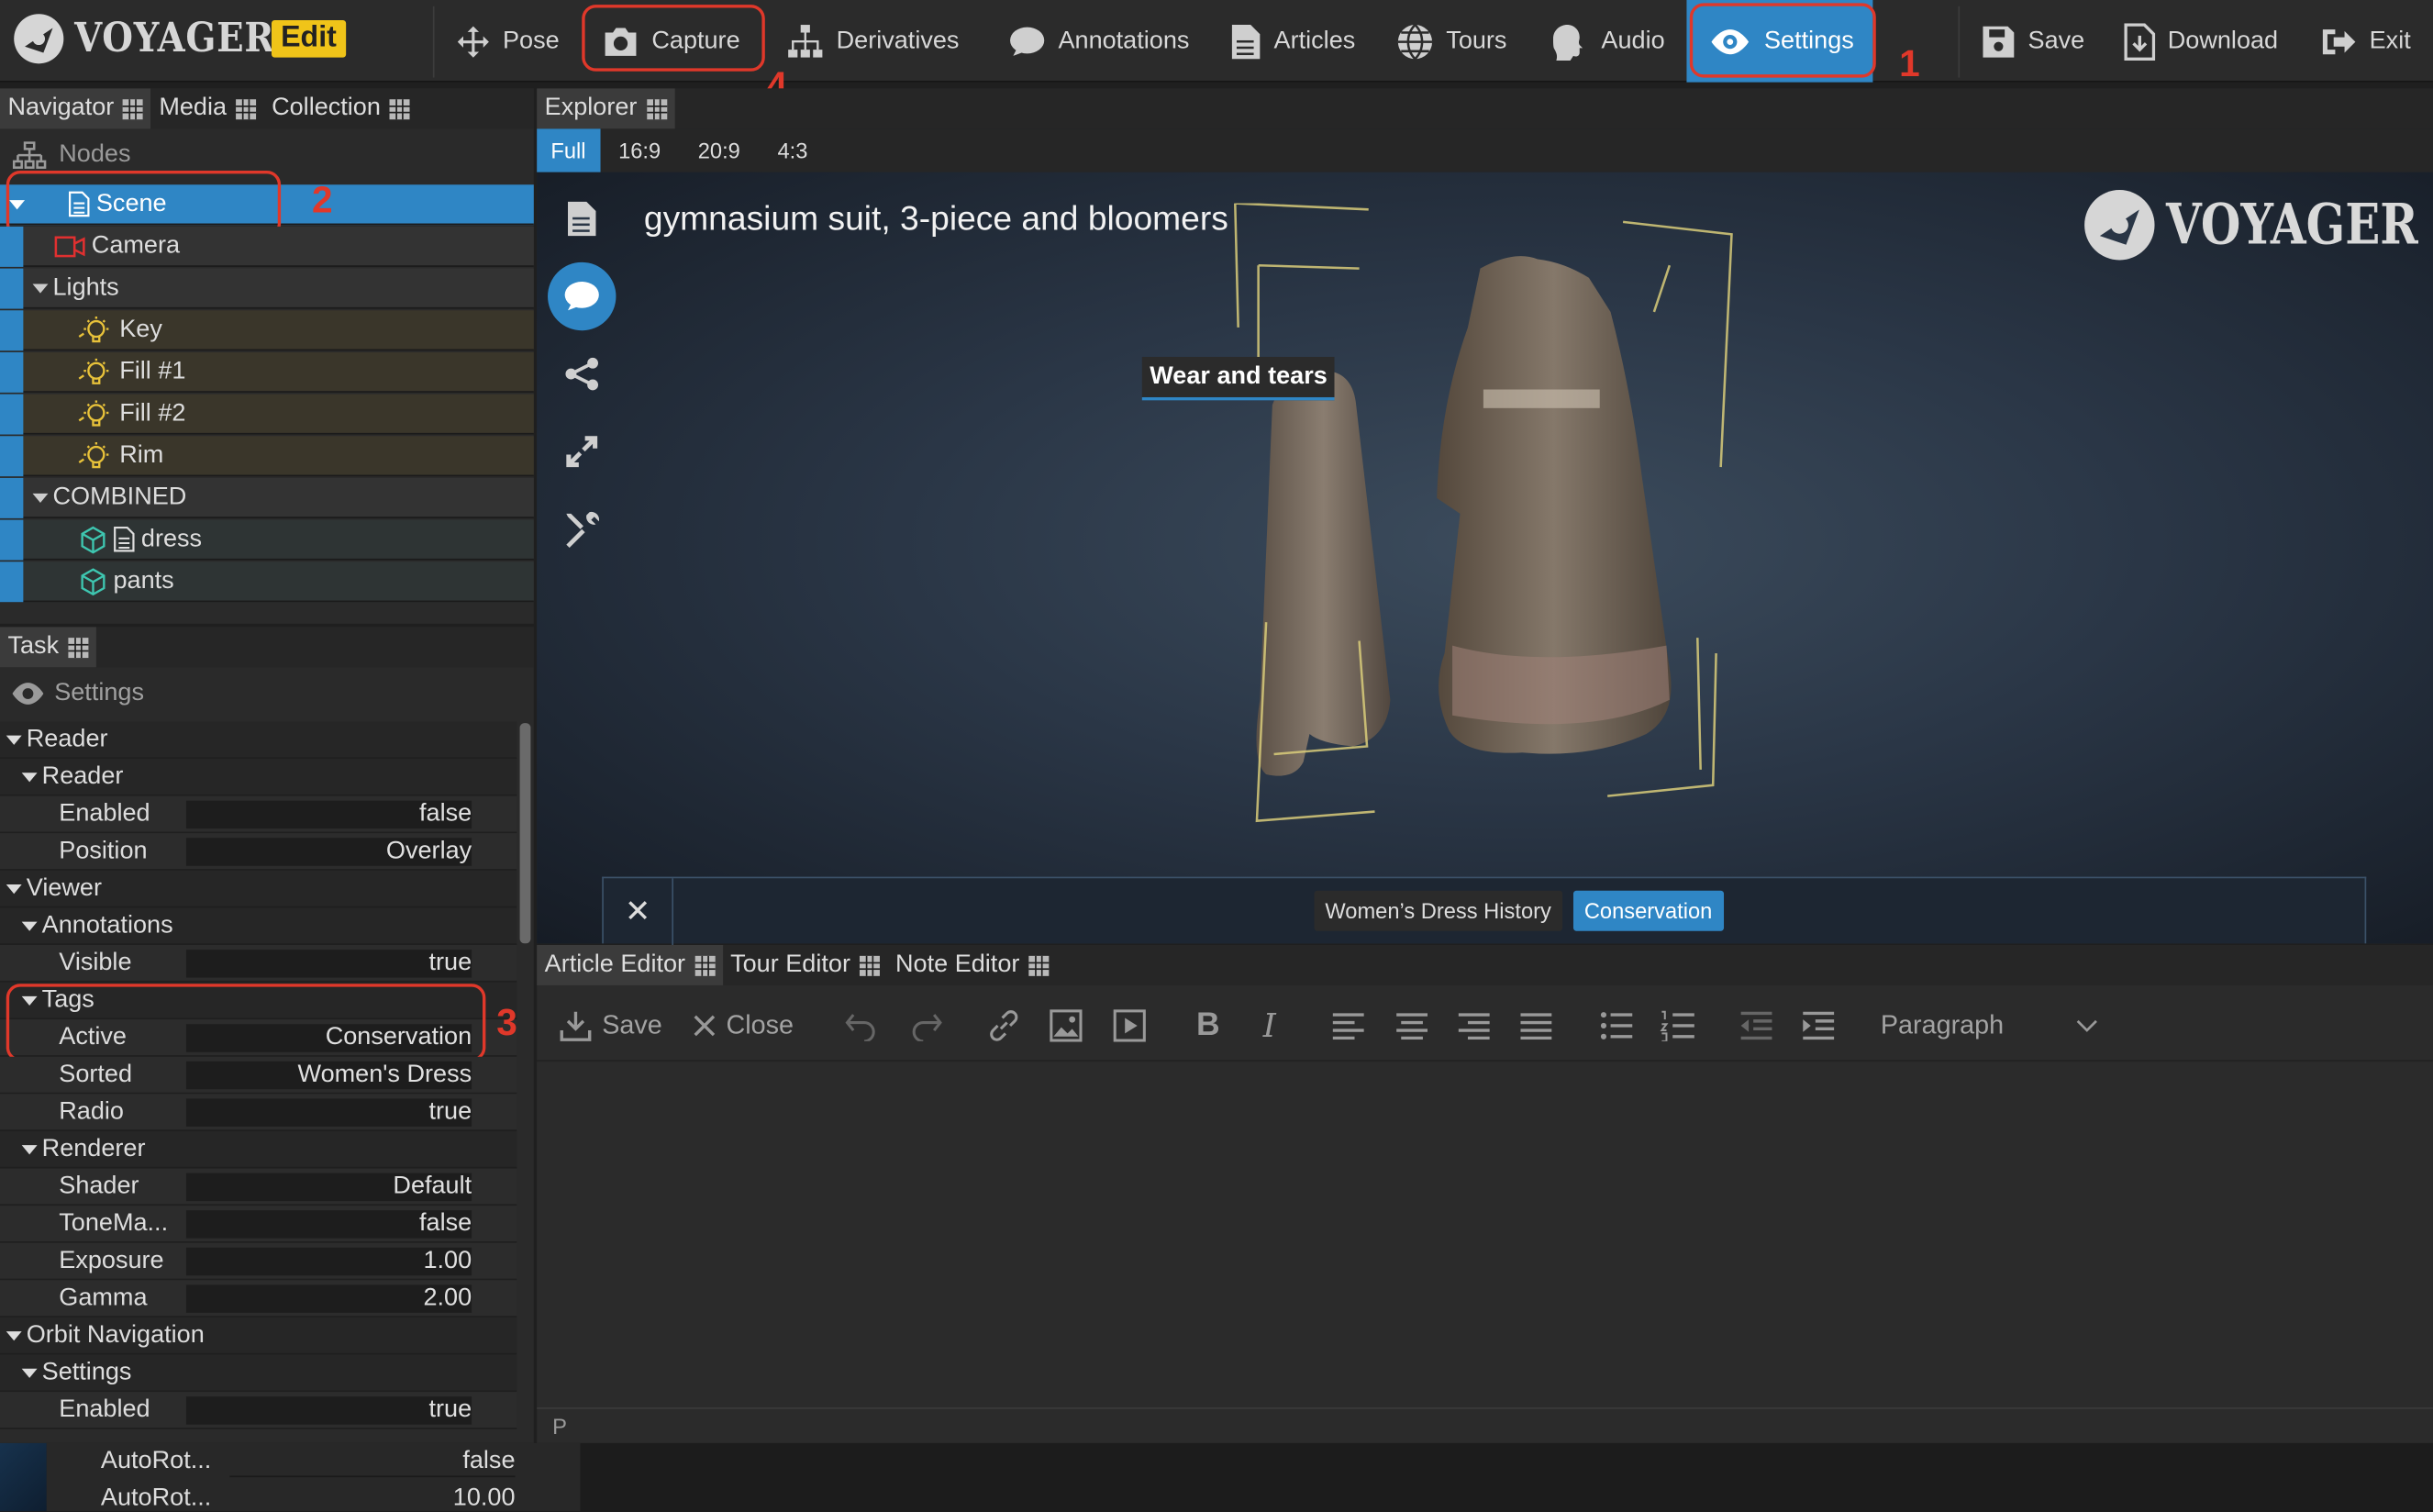  What do you see at coordinates (1130, 1025) in the screenshot?
I see `insert-media-button` at bounding box center [1130, 1025].